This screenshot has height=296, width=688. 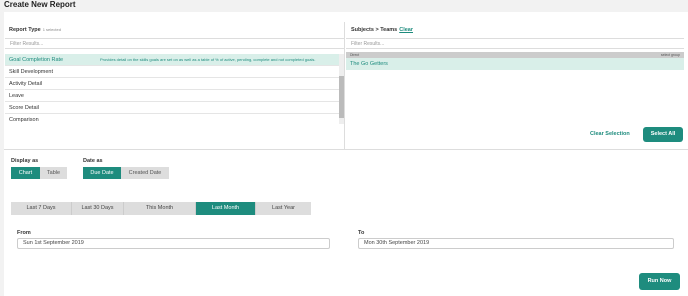 What do you see at coordinates (51, 29) in the screenshot?
I see `selected-count: 1 selected` at bounding box center [51, 29].